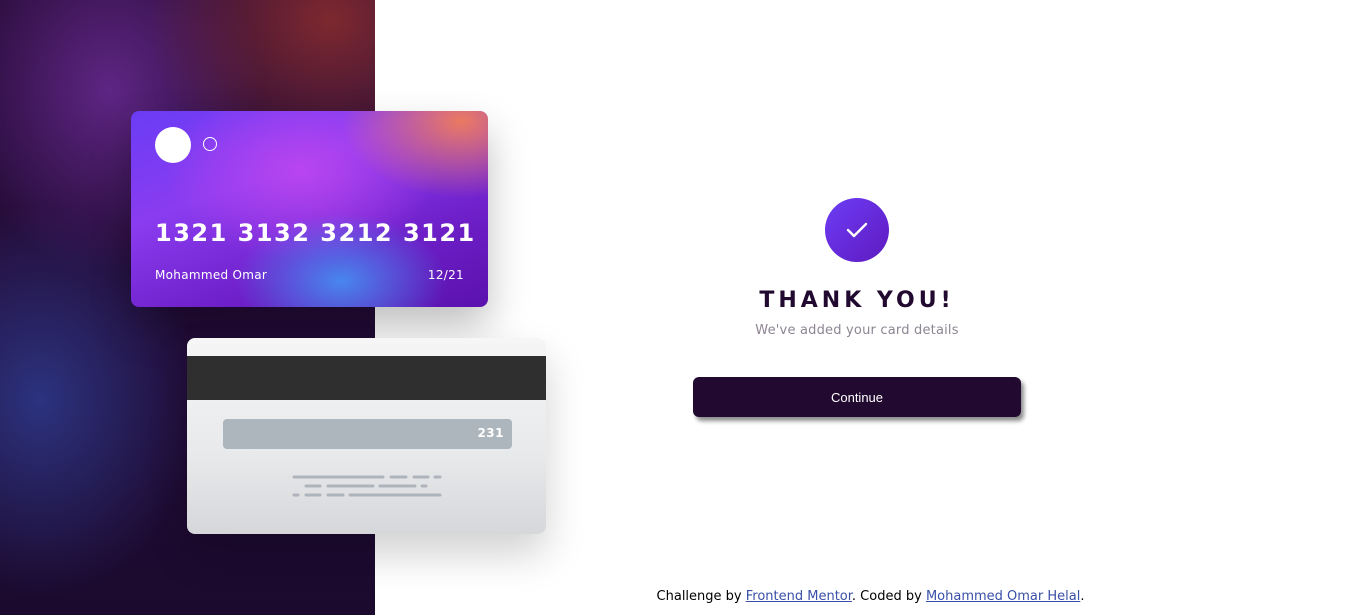 This screenshot has height=615, width=1366. I want to click on success-badge, so click(857, 230).